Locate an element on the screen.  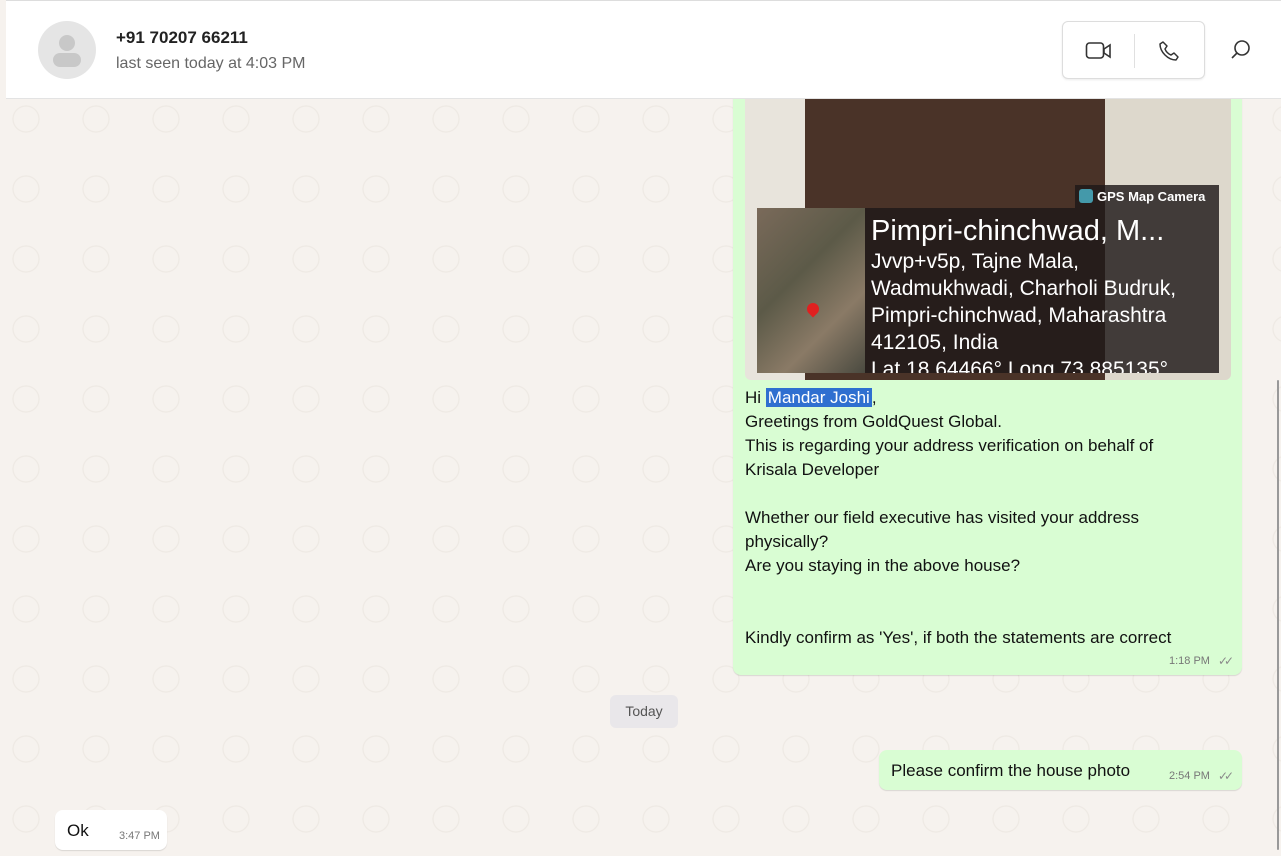
divider is located at coordinates (1134, 51).